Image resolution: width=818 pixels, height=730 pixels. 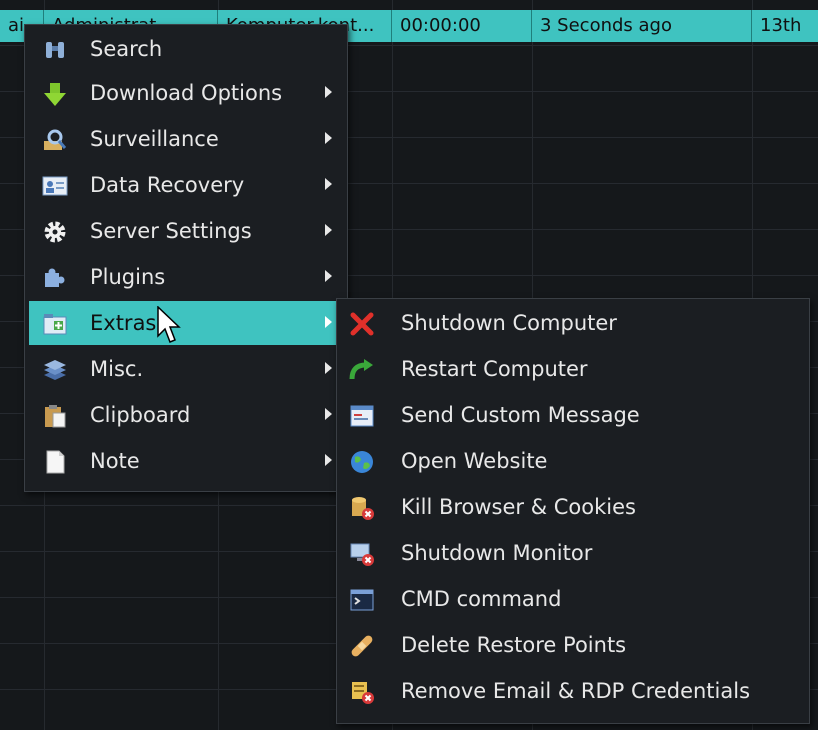 I want to click on gear-icon, so click(x=55, y=232).